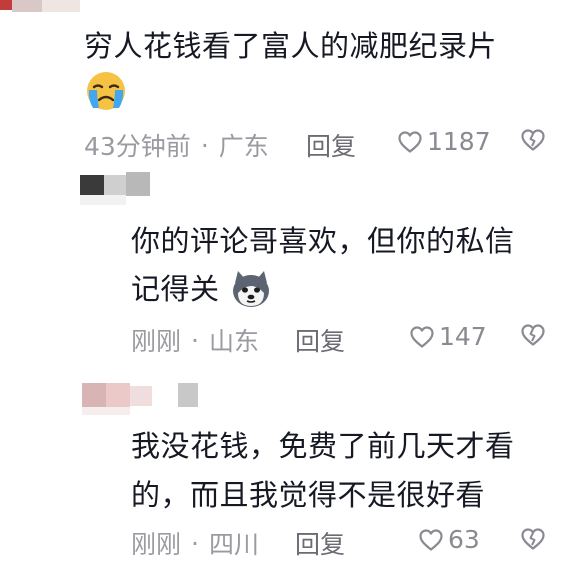  I want to click on comment-meta: 43分钟前 · 广东, so click(176, 145).